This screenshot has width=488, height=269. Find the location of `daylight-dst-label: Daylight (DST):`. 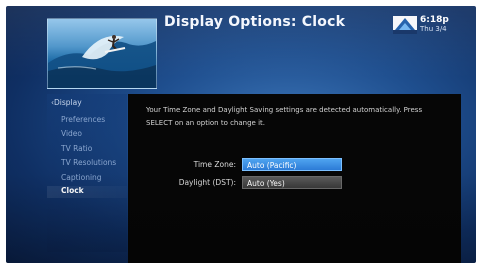

daylight-dst-label: Daylight (DST): is located at coordinates (207, 182).